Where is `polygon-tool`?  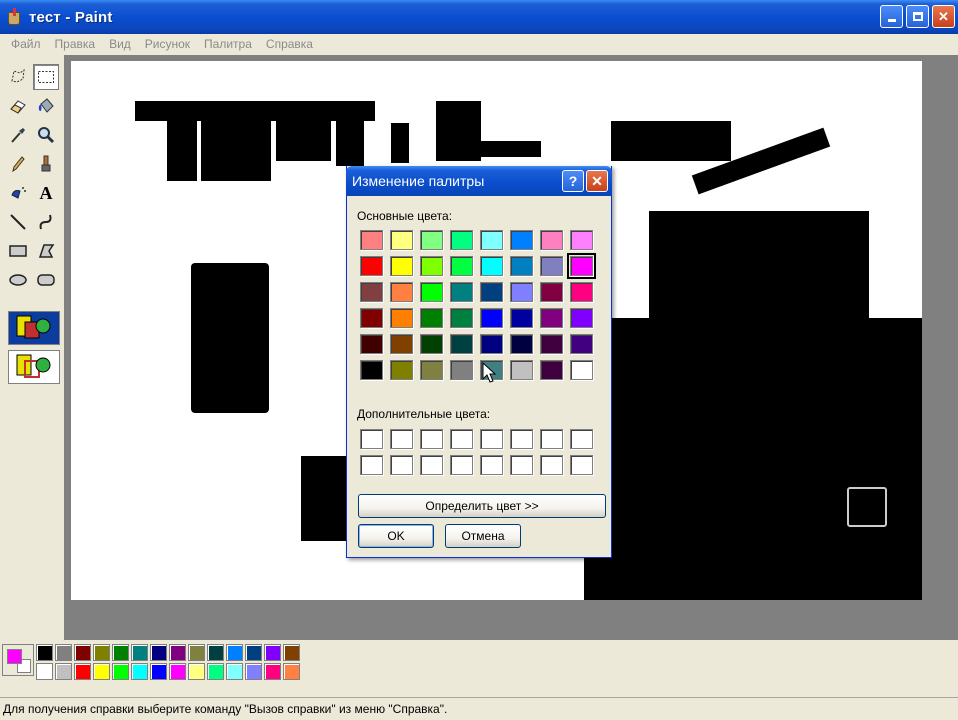
polygon-tool is located at coordinates (46, 251).